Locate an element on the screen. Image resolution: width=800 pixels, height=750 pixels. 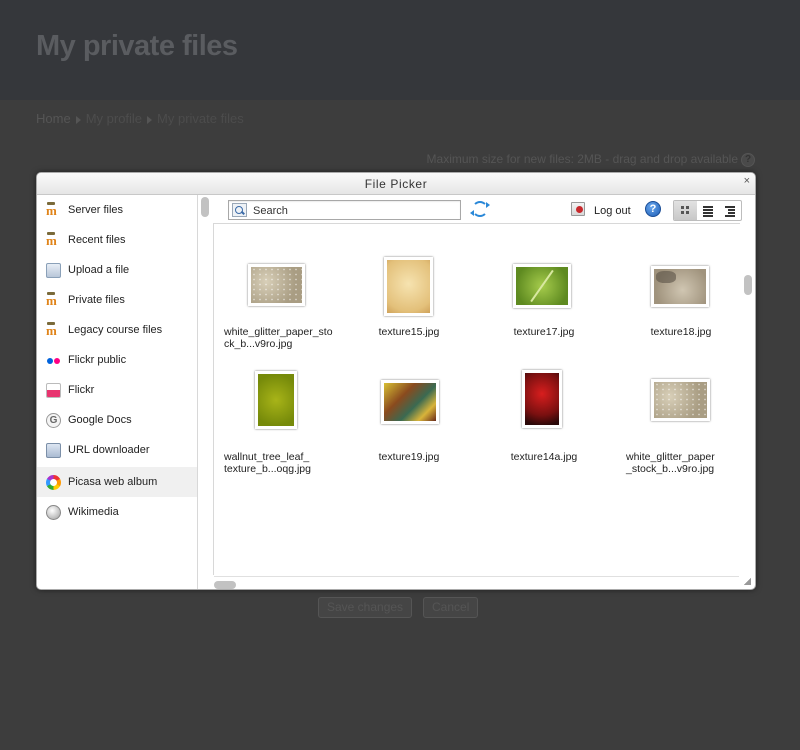
breadcrumb: Home My profile My private files is located at coordinates (140, 118).